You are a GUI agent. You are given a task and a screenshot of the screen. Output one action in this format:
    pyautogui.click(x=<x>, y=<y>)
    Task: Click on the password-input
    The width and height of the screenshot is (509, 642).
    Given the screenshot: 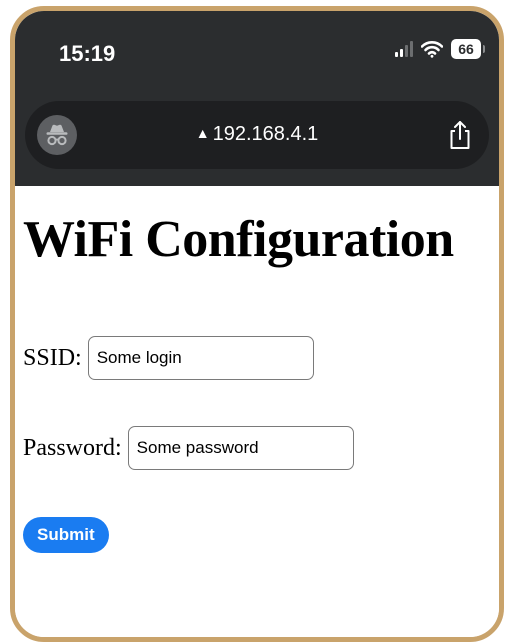 What is the action you would take?
    pyautogui.click(x=240, y=448)
    